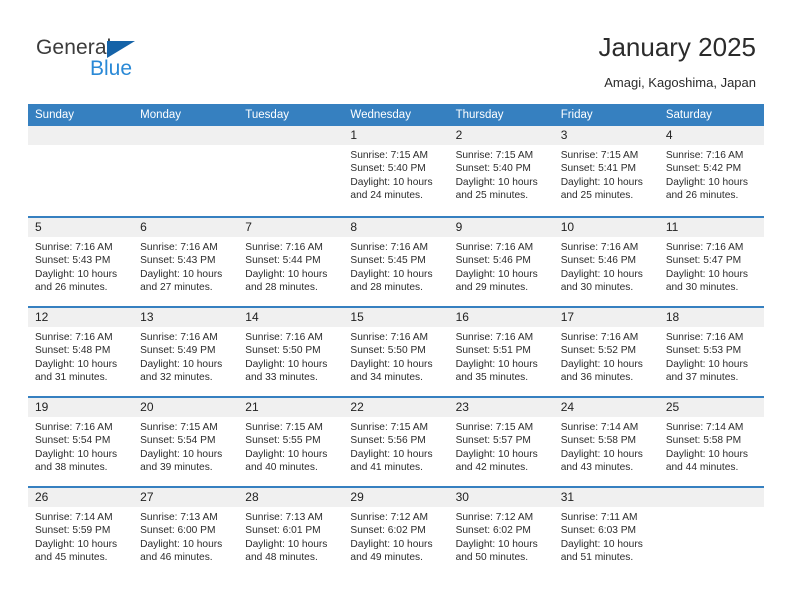 This screenshot has height=612, width=792. What do you see at coordinates (291, 227) in the screenshot?
I see `date-band: 7` at bounding box center [291, 227].